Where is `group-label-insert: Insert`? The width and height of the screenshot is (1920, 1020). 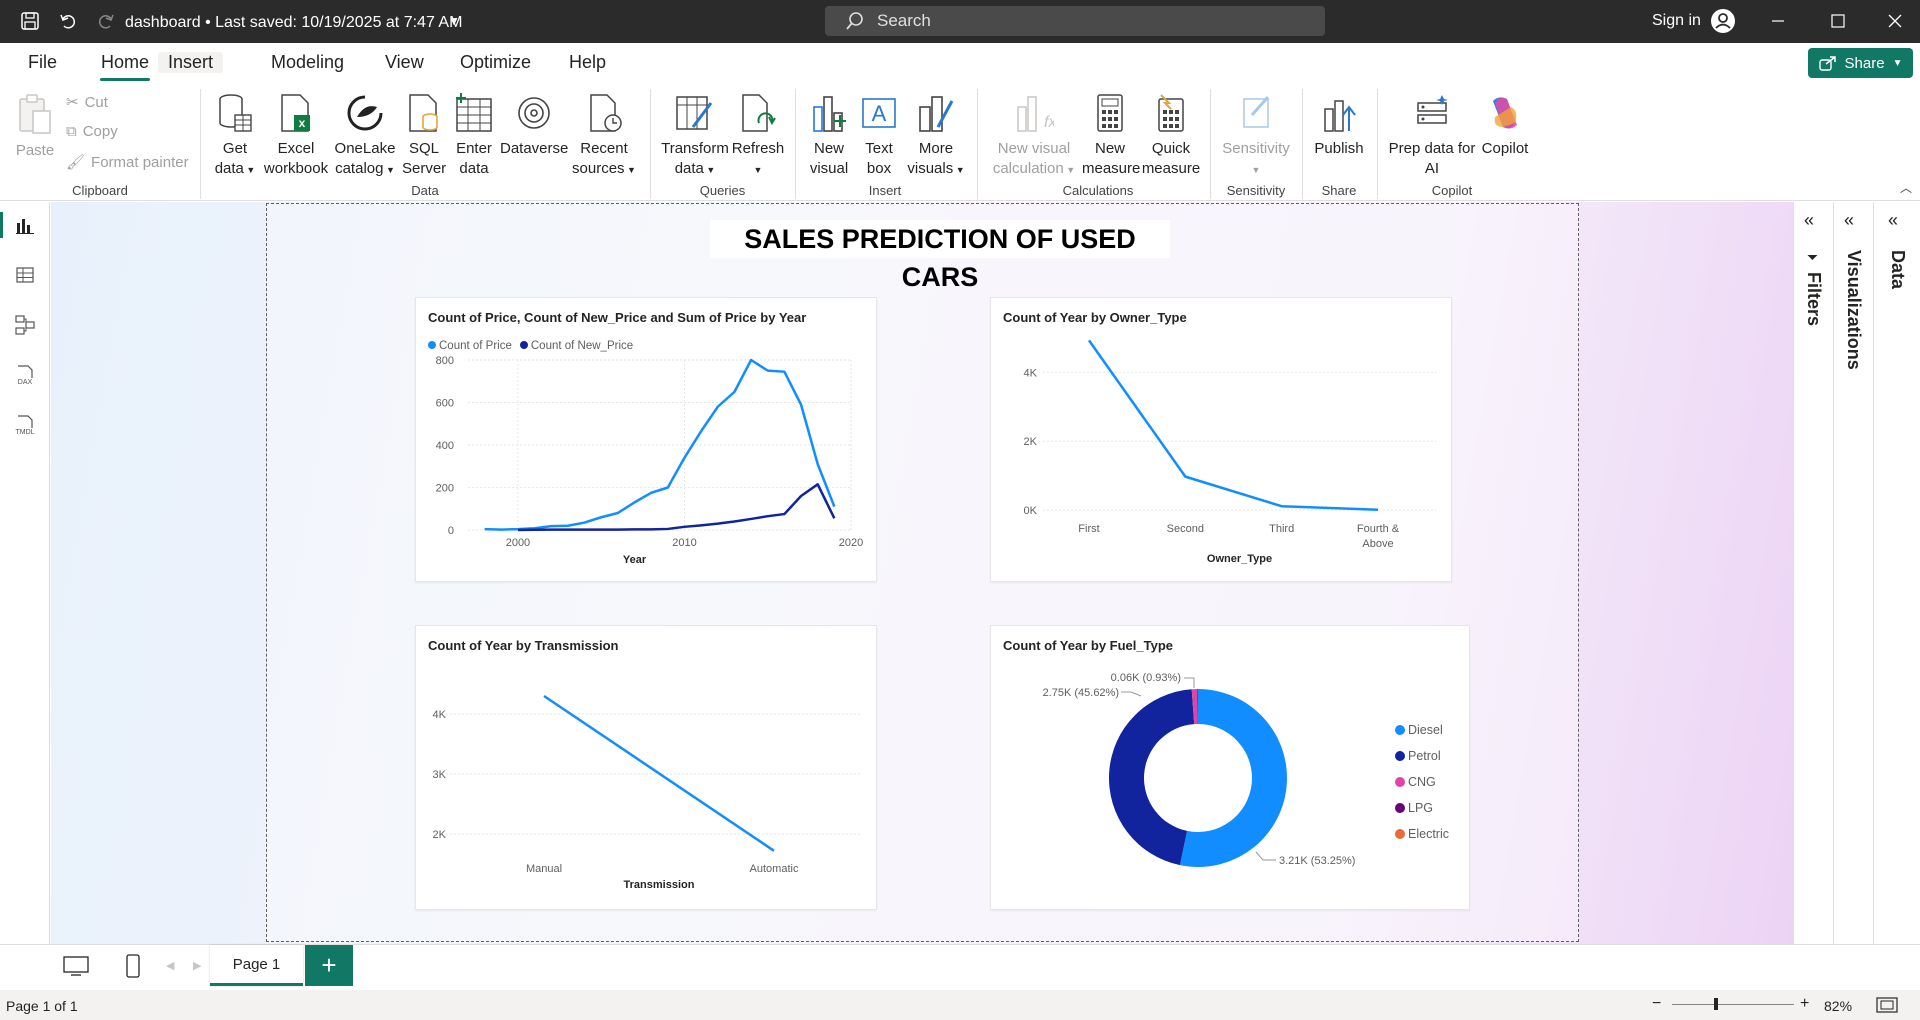
group-label-insert: Insert is located at coordinates (885, 190).